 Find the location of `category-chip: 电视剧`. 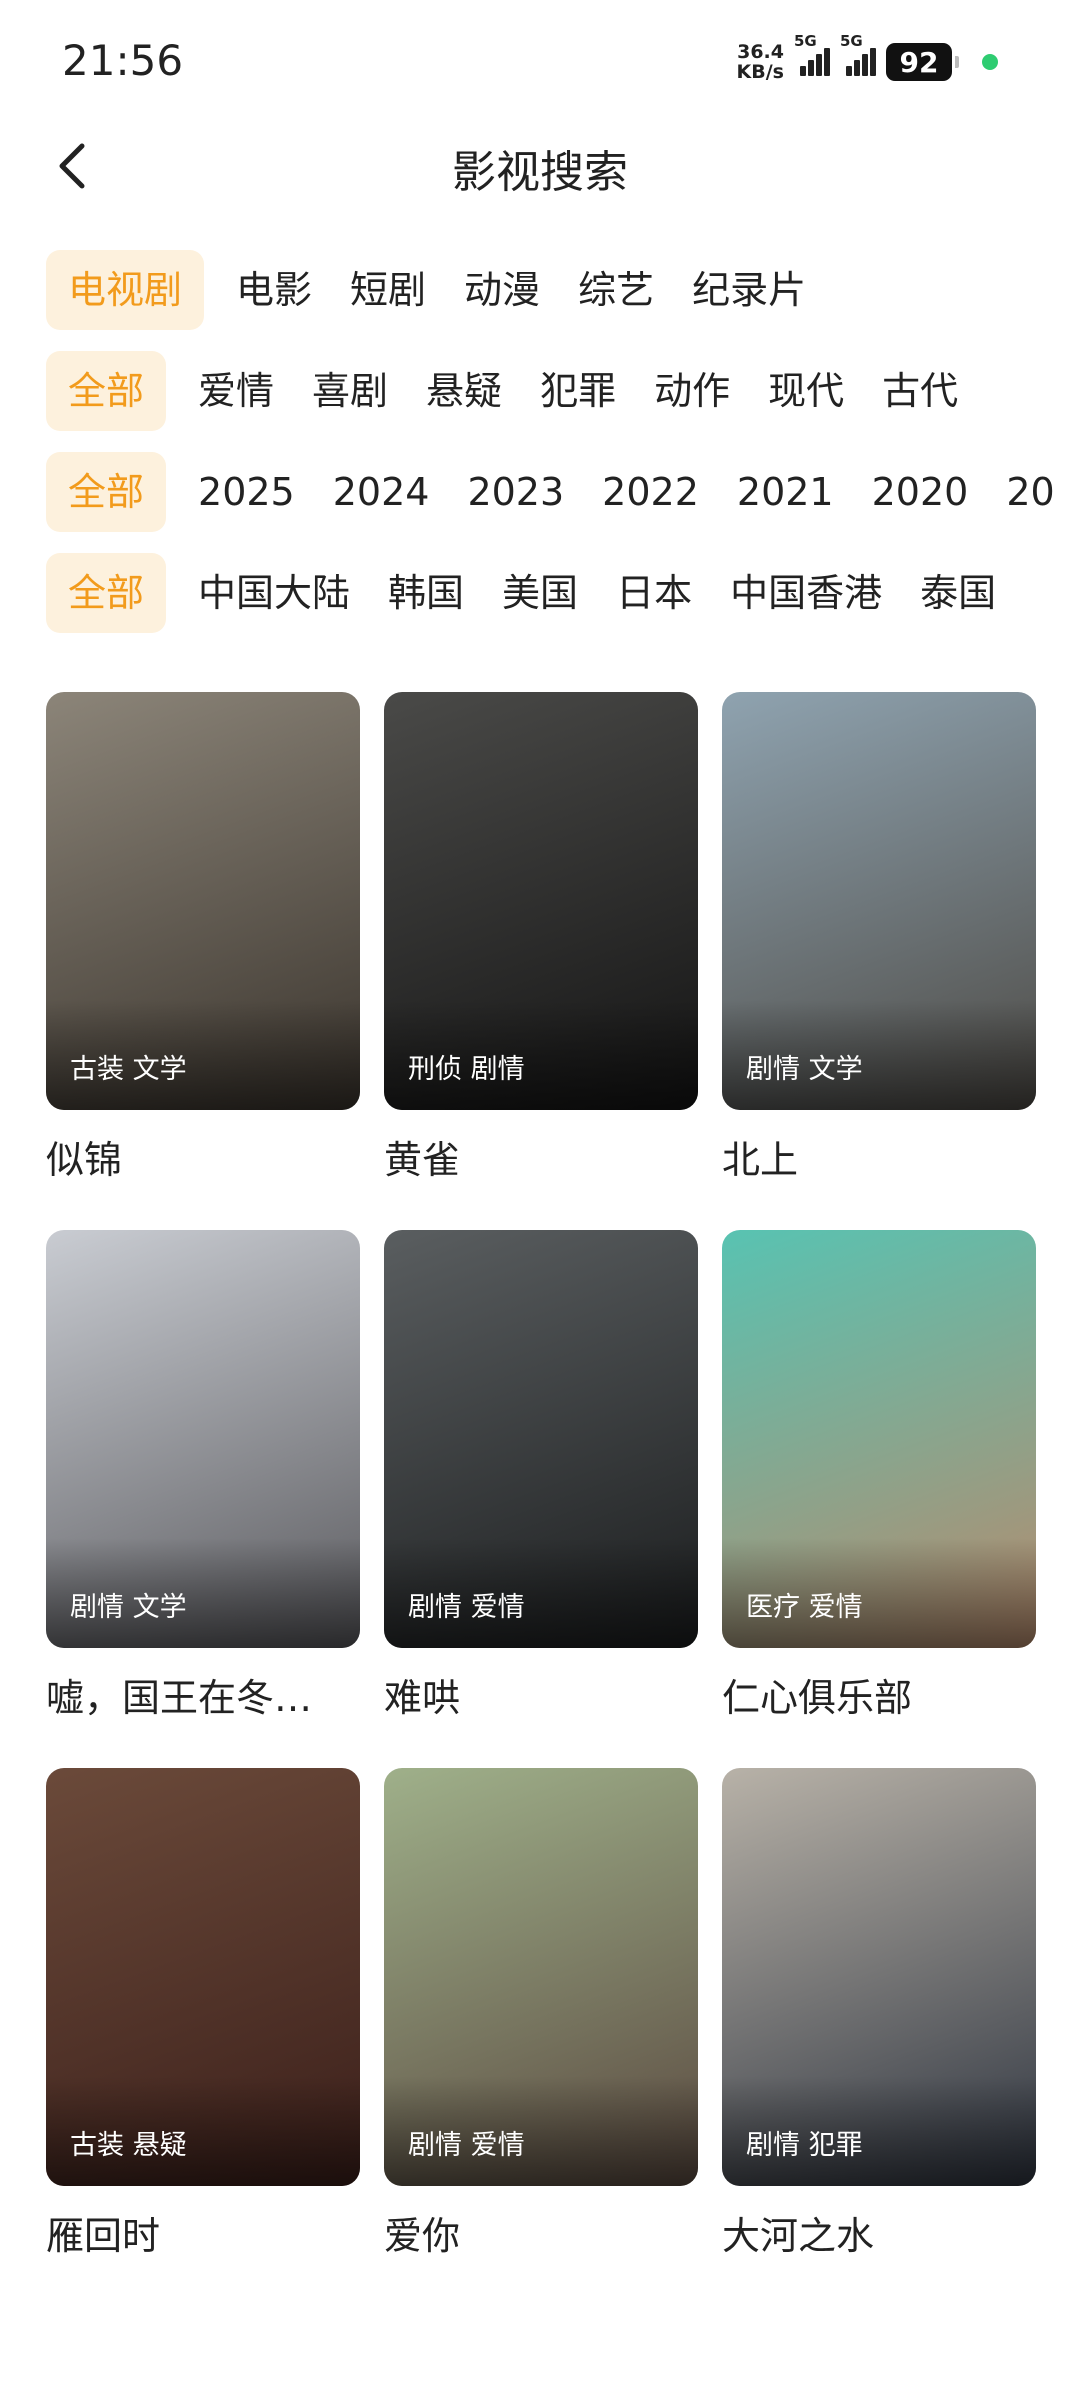

category-chip: 电视剧 is located at coordinates (125, 290).